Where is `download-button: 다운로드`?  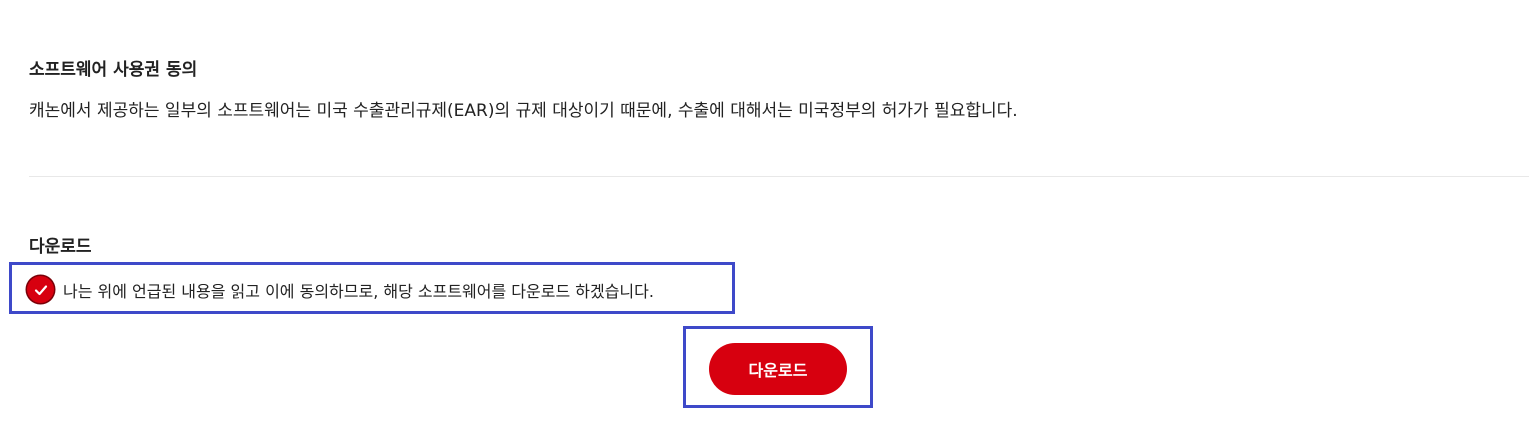
download-button: 다운로드 is located at coordinates (778, 369).